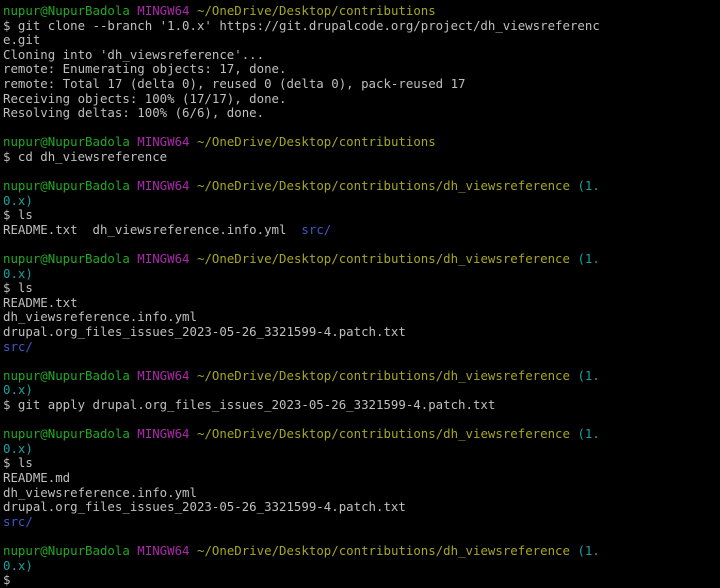 Image resolution: width=720 pixels, height=588 pixels. What do you see at coordinates (85, 156) in the screenshot?
I see `command: $ cd dh_viewsreference` at bounding box center [85, 156].